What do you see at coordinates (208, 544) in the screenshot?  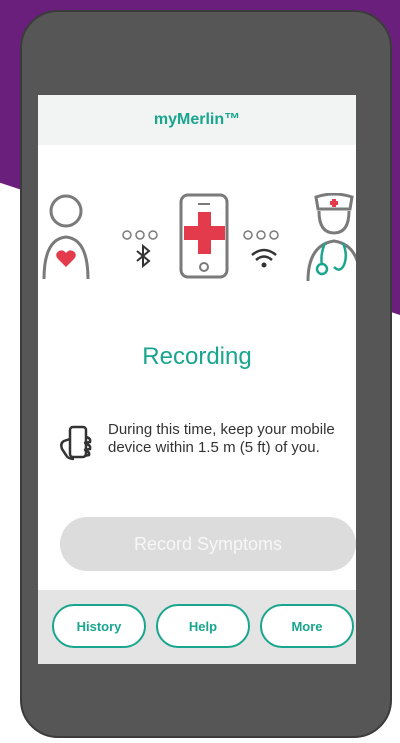 I see `record-symptoms-button: Record Symptoms` at bounding box center [208, 544].